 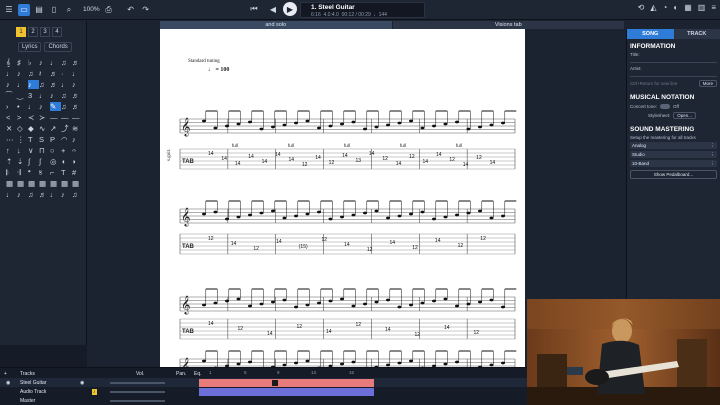 I want to click on bend-icon: ↗, so click(x=55, y=128).